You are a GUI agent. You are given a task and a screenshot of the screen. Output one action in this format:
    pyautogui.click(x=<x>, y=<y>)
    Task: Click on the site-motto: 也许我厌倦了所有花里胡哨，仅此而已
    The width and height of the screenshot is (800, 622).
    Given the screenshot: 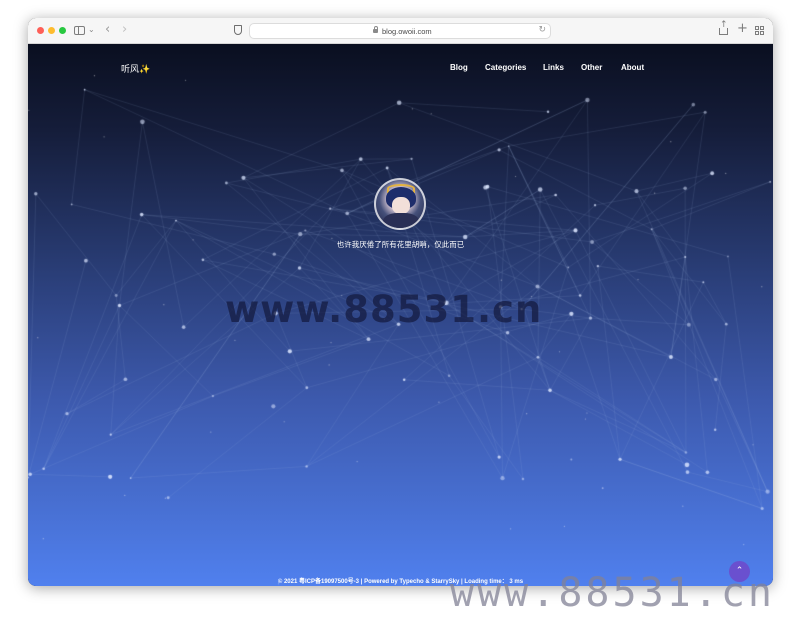 What is the action you would take?
    pyautogui.click(x=400, y=244)
    